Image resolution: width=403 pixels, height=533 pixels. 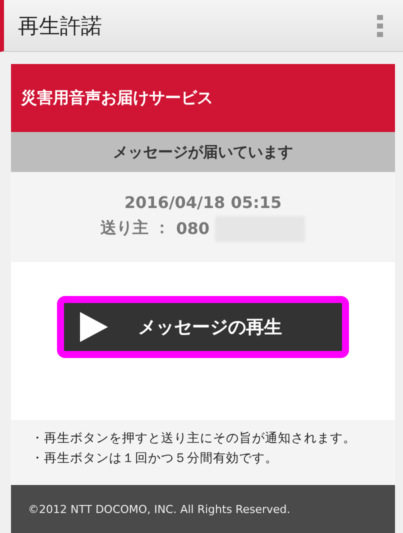 I want to click on page-title: 再生許諾, so click(x=60, y=26).